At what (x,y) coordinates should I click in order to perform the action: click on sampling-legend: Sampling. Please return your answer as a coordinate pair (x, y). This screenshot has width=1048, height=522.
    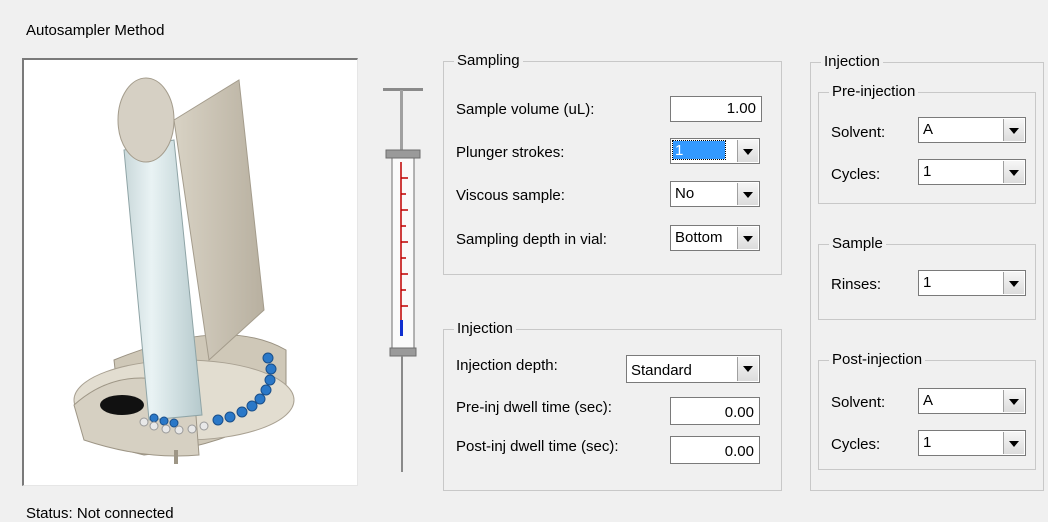
    Looking at the image, I should click on (488, 60).